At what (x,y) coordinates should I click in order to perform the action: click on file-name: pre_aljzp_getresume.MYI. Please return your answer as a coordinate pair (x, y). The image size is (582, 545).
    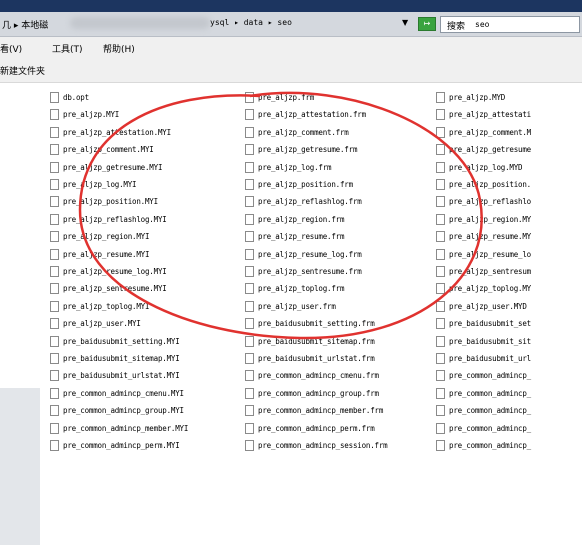
    Looking at the image, I should click on (113, 167).